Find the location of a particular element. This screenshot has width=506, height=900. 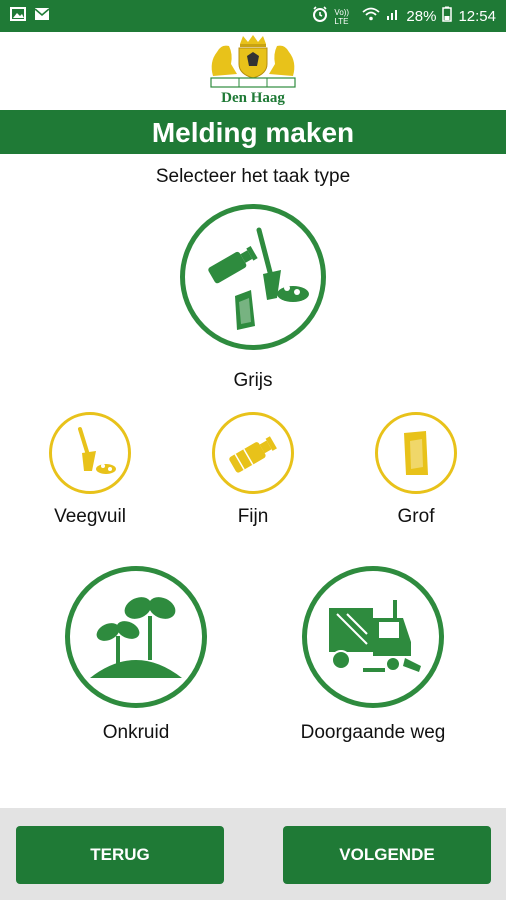

task-option-doorgaande-weg: Doorgaande weg is located at coordinates (373, 655).